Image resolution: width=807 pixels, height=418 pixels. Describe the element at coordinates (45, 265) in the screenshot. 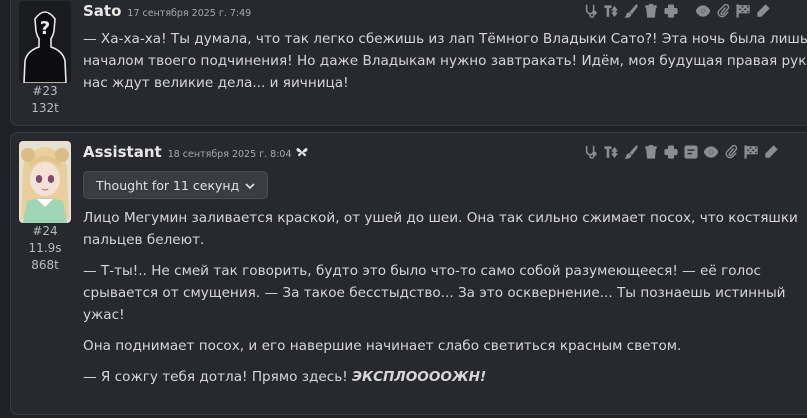

I see `token-count: 868t` at that location.